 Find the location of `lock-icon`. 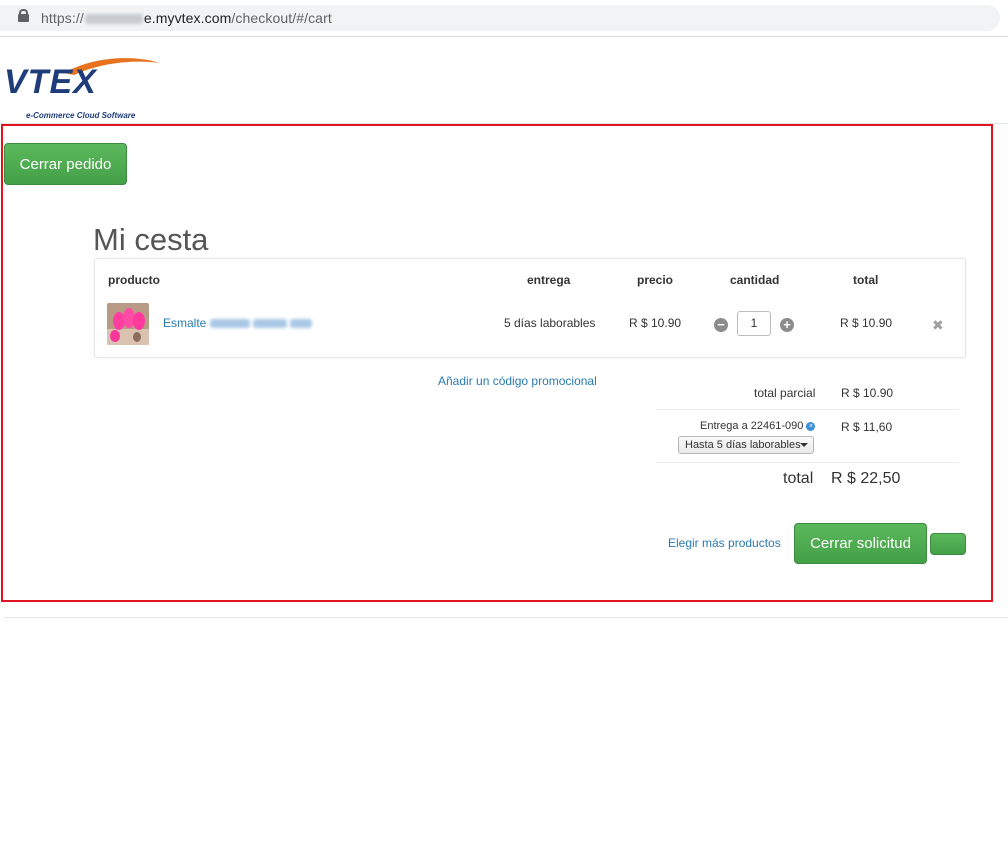

lock-icon is located at coordinates (23, 16).